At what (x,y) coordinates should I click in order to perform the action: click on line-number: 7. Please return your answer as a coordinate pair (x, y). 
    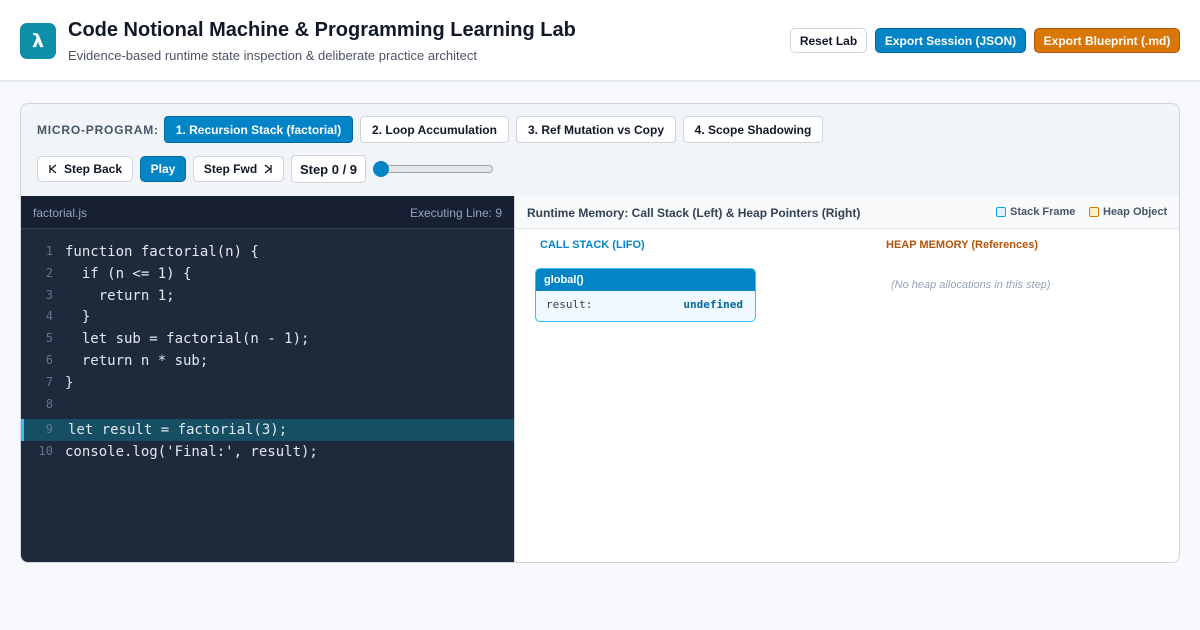
    Looking at the image, I should click on (49, 381).